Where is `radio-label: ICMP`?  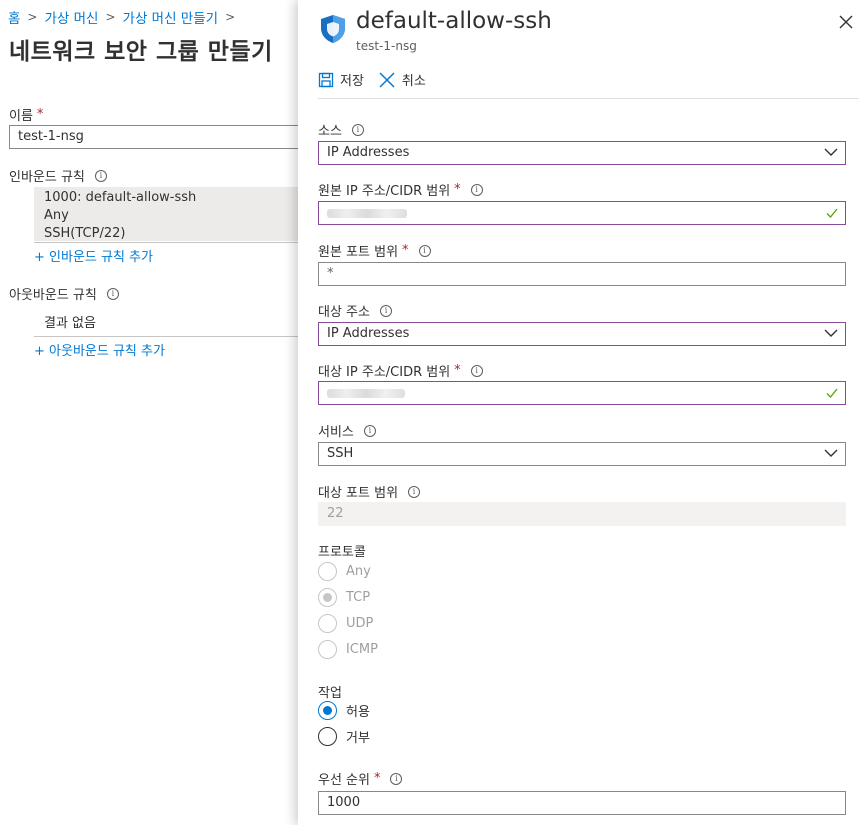 radio-label: ICMP is located at coordinates (362, 649).